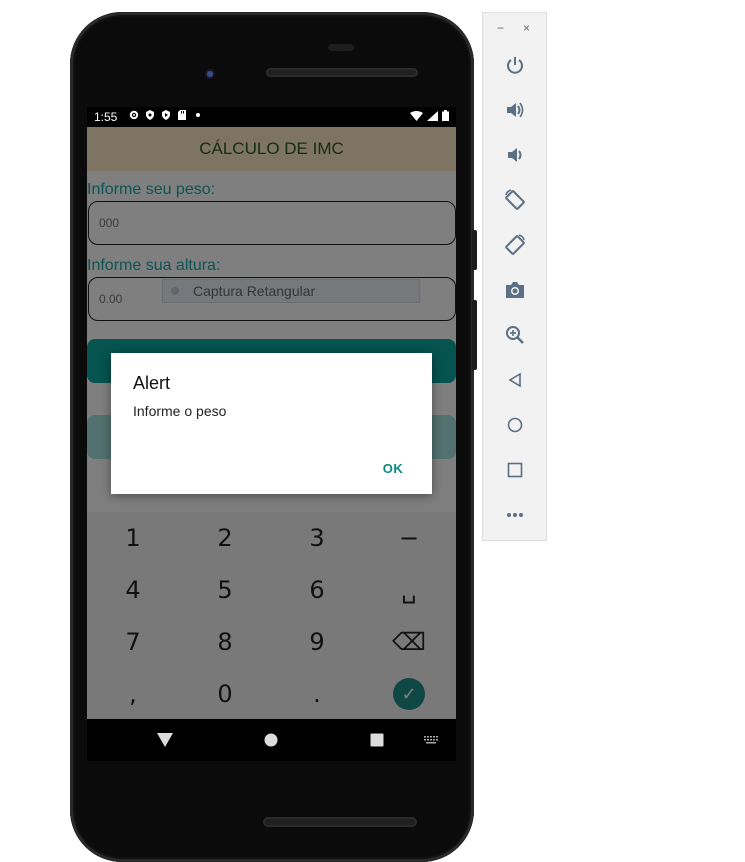 The height and width of the screenshot is (862, 745). Describe the element at coordinates (515, 425) in the screenshot. I see `home-icon` at that location.